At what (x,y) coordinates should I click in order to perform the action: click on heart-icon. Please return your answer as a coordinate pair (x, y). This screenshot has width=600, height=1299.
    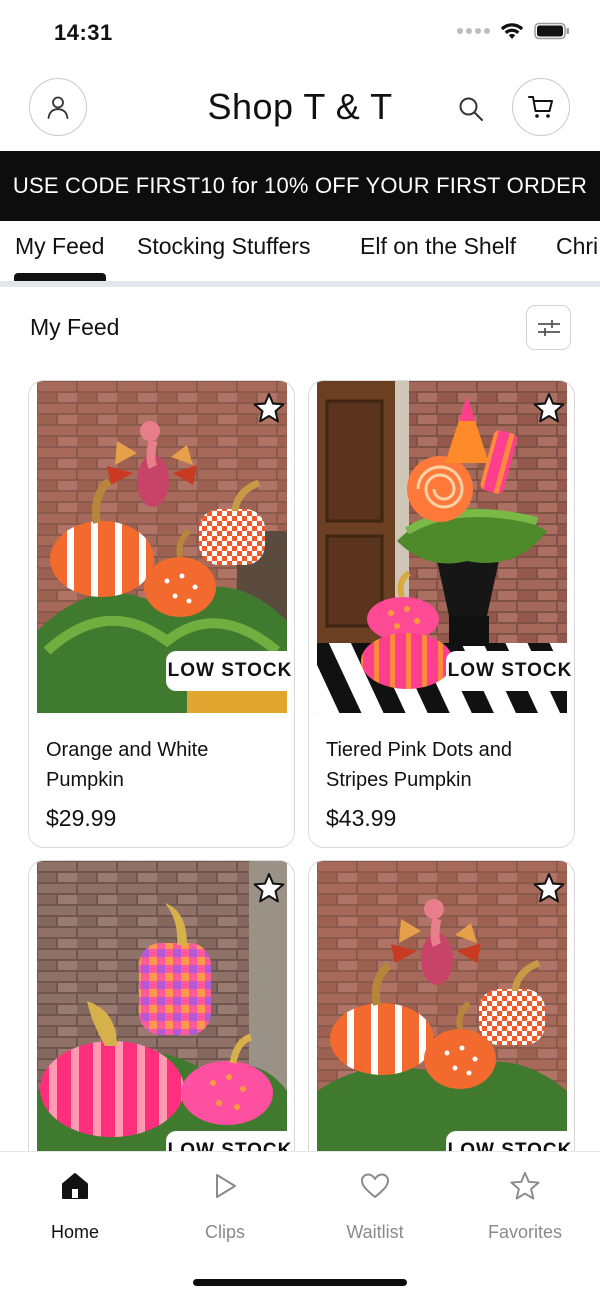
    Looking at the image, I should click on (375, 1185).